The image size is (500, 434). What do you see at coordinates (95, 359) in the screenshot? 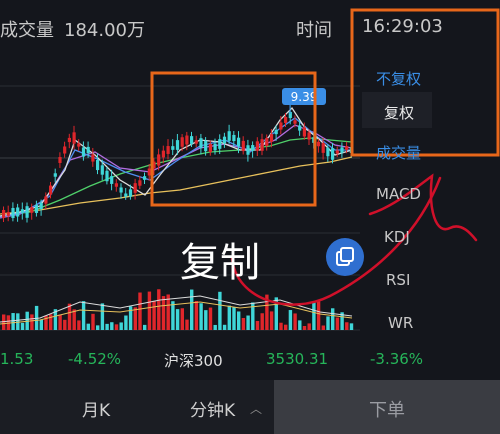
I see `left-change: -4.52%` at bounding box center [95, 359].